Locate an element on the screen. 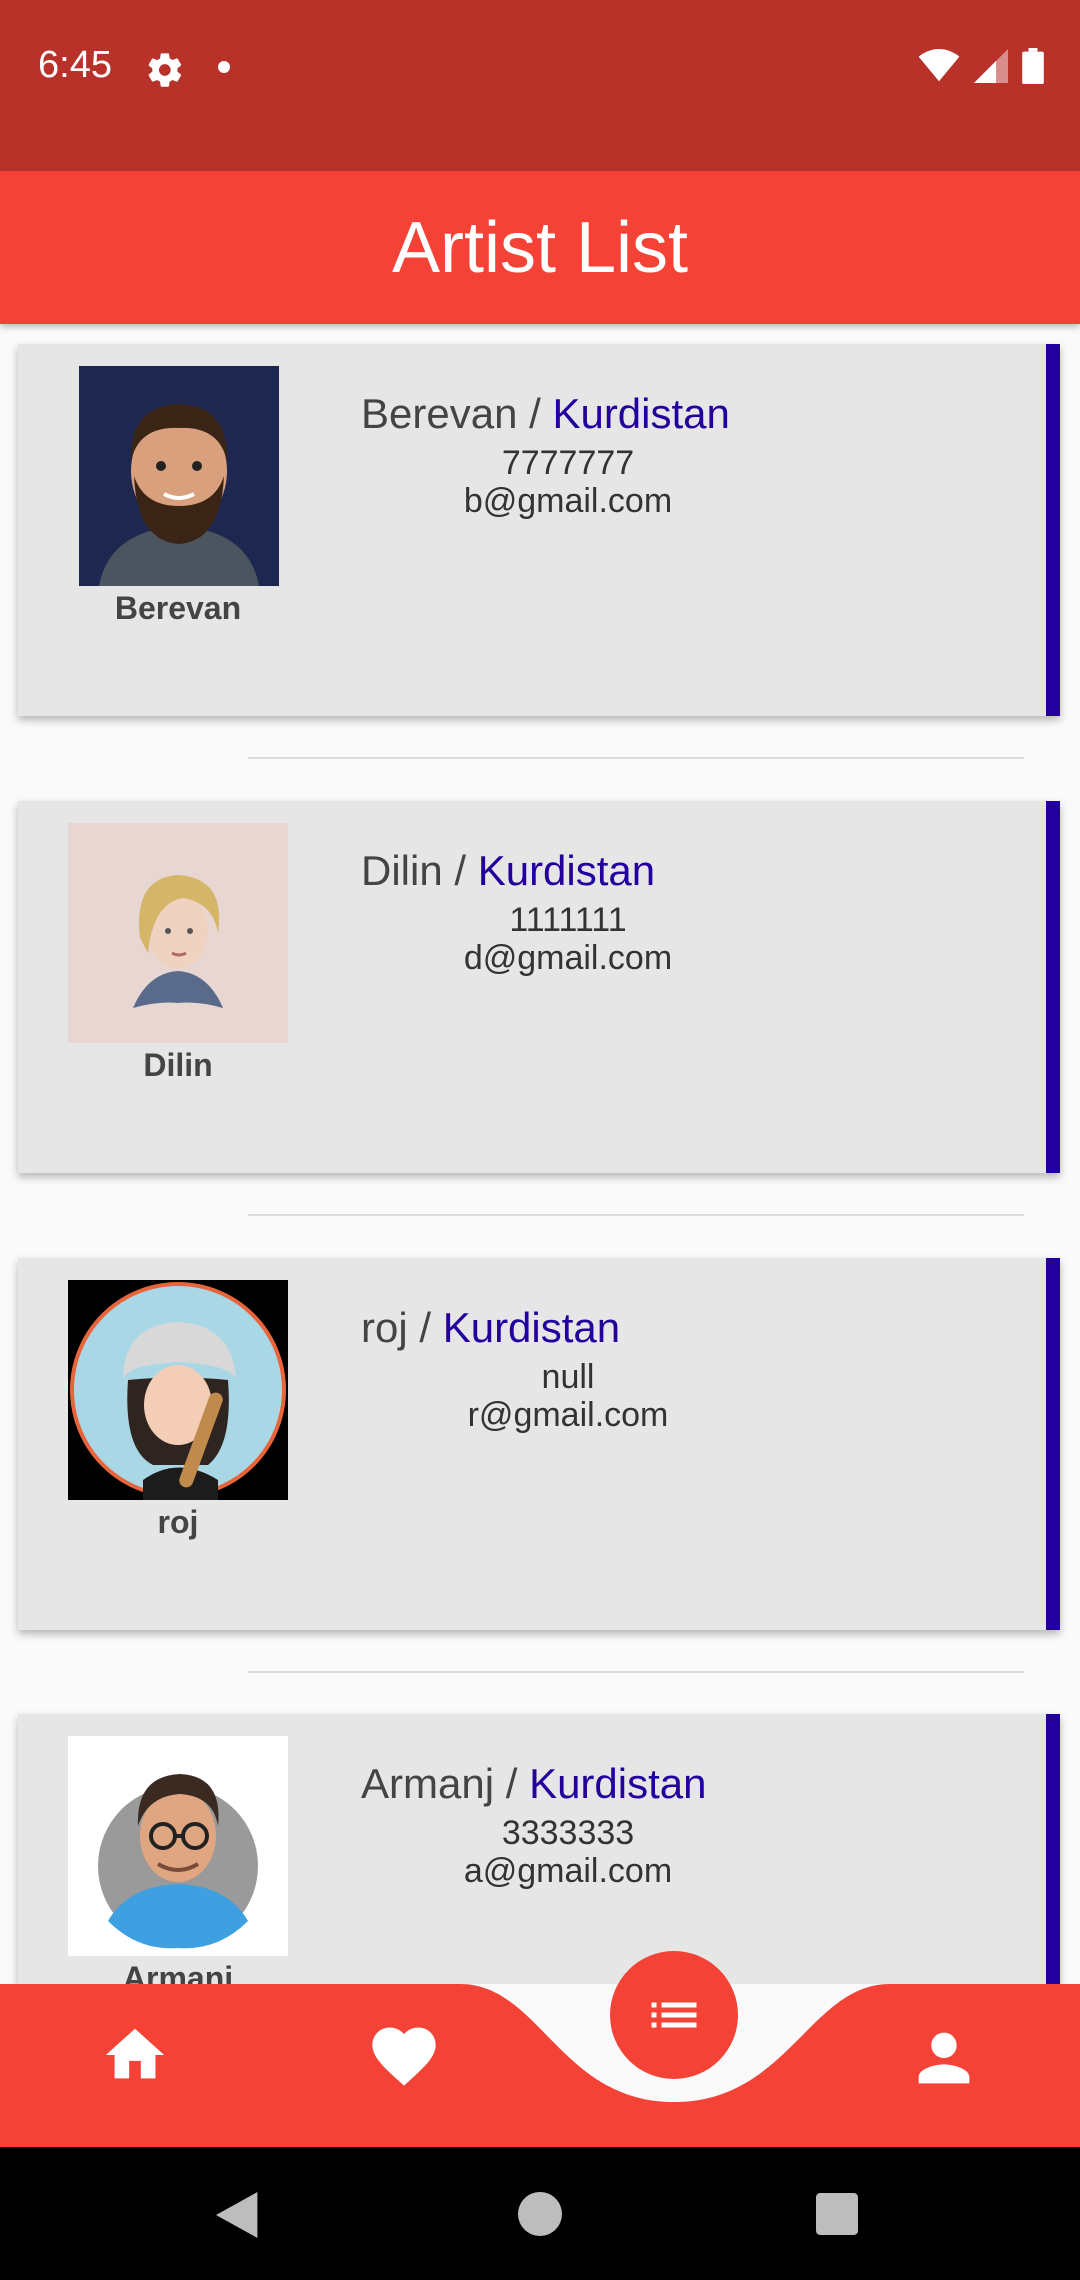 The image size is (1080, 2280). settings-gear-icon is located at coordinates (165, 70).